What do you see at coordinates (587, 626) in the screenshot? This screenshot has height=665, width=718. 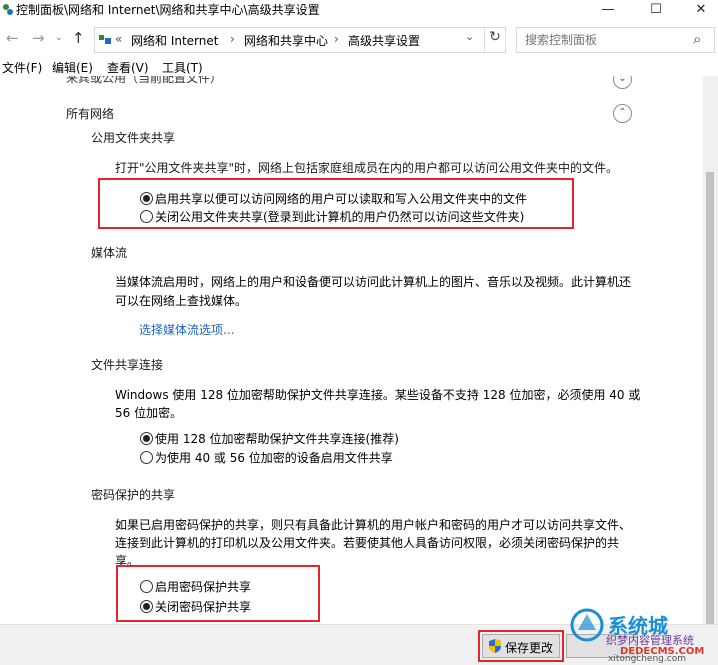 I see `watermark-logo-icon` at bounding box center [587, 626].